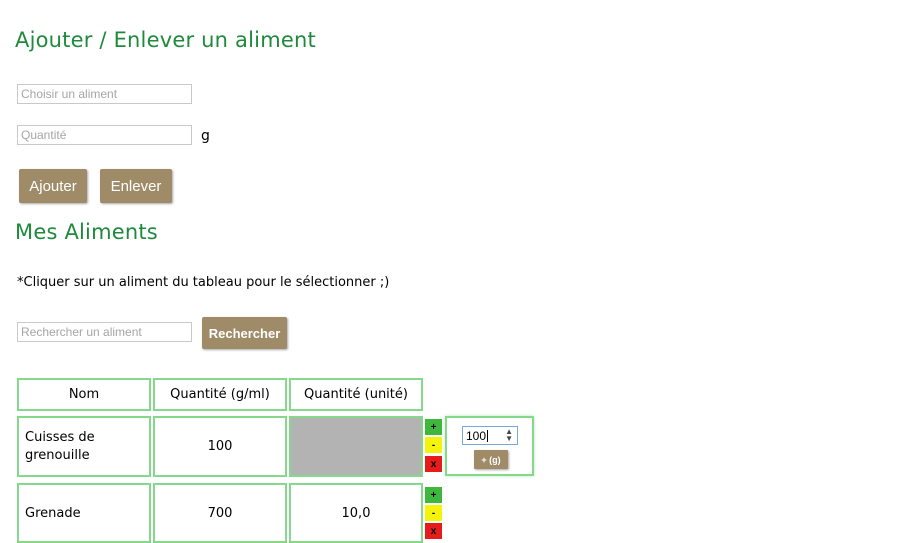  Describe the element at coordinates (433, 495) in the screenshot. I see `row-2-plus-button: +` at that location.